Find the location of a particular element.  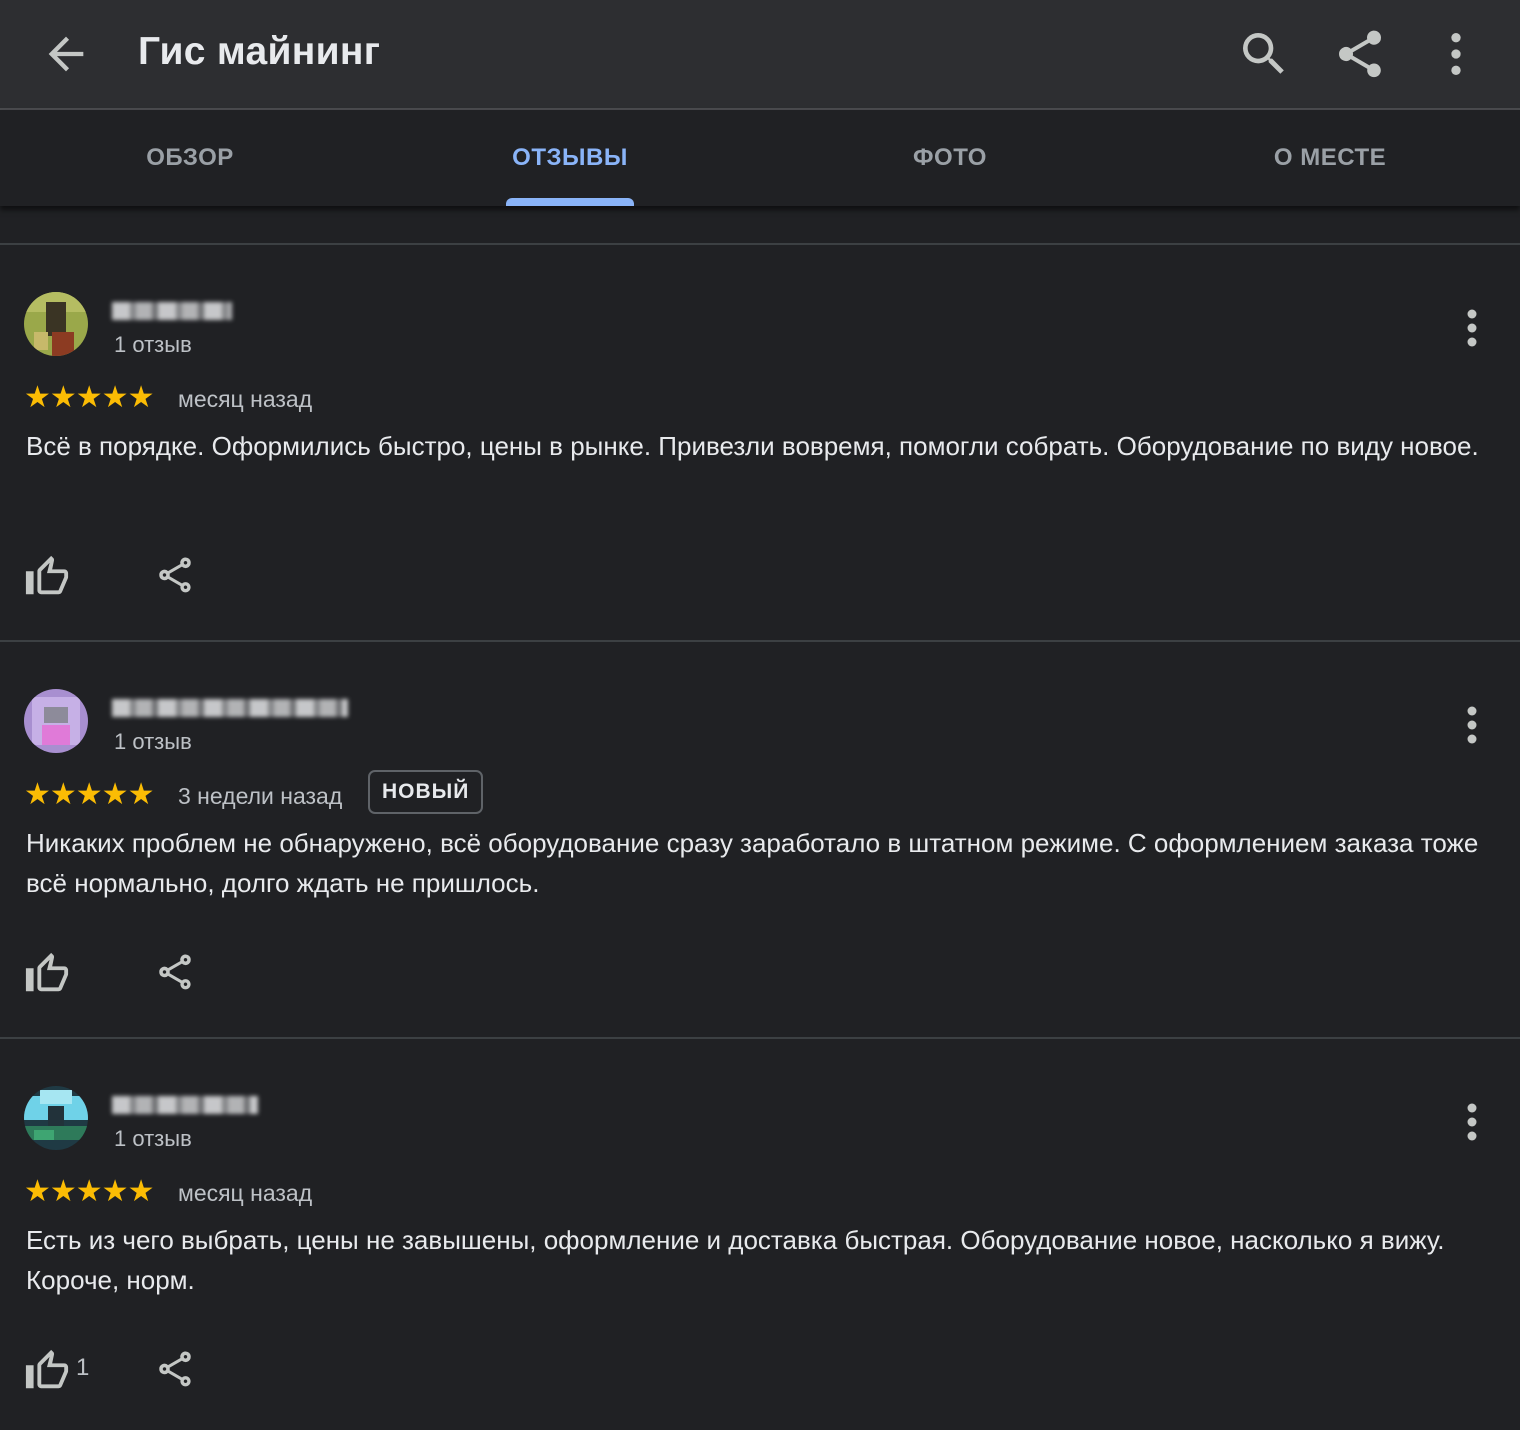

tab-bar: ОБЗОР ОТЗЫВЫ ФОТО О МЕСТЕ is located at coordinates (760, 158).